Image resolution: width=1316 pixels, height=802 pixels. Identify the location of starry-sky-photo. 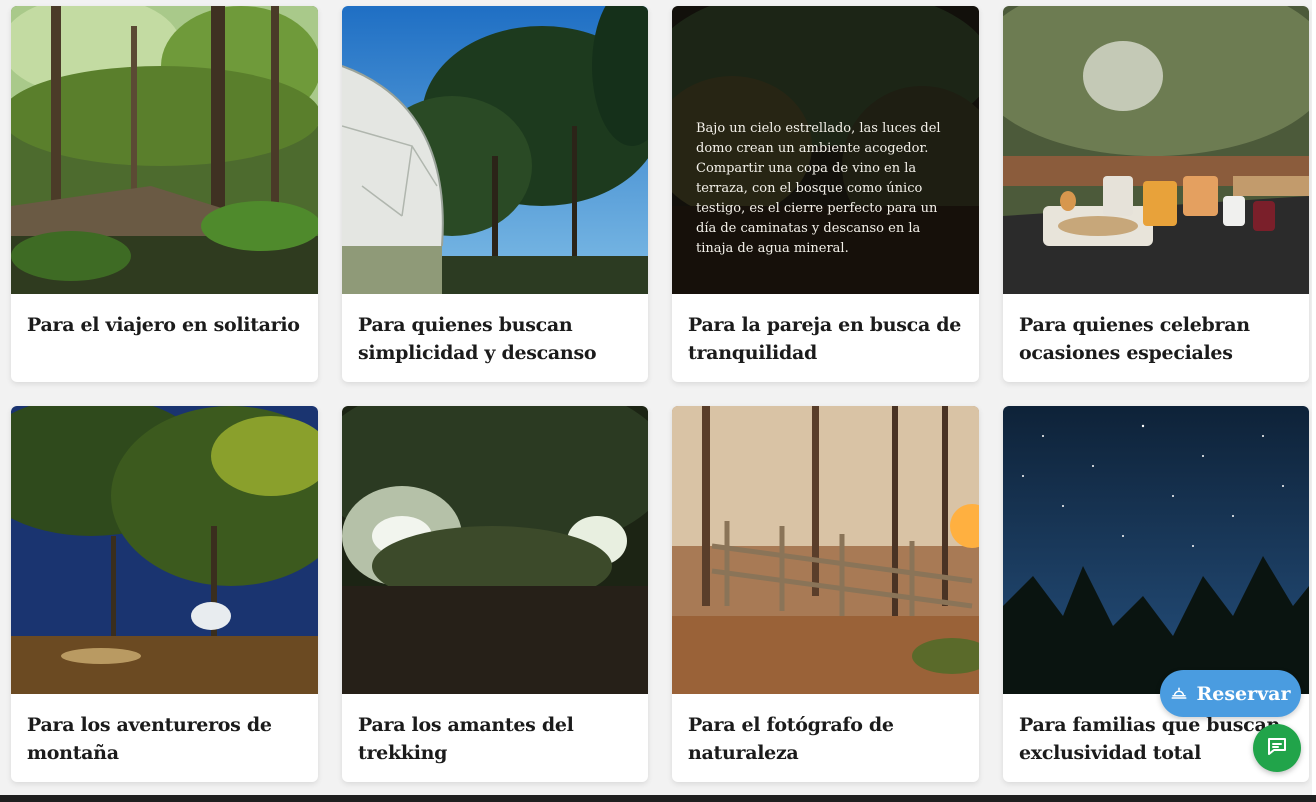
(1156, 550).